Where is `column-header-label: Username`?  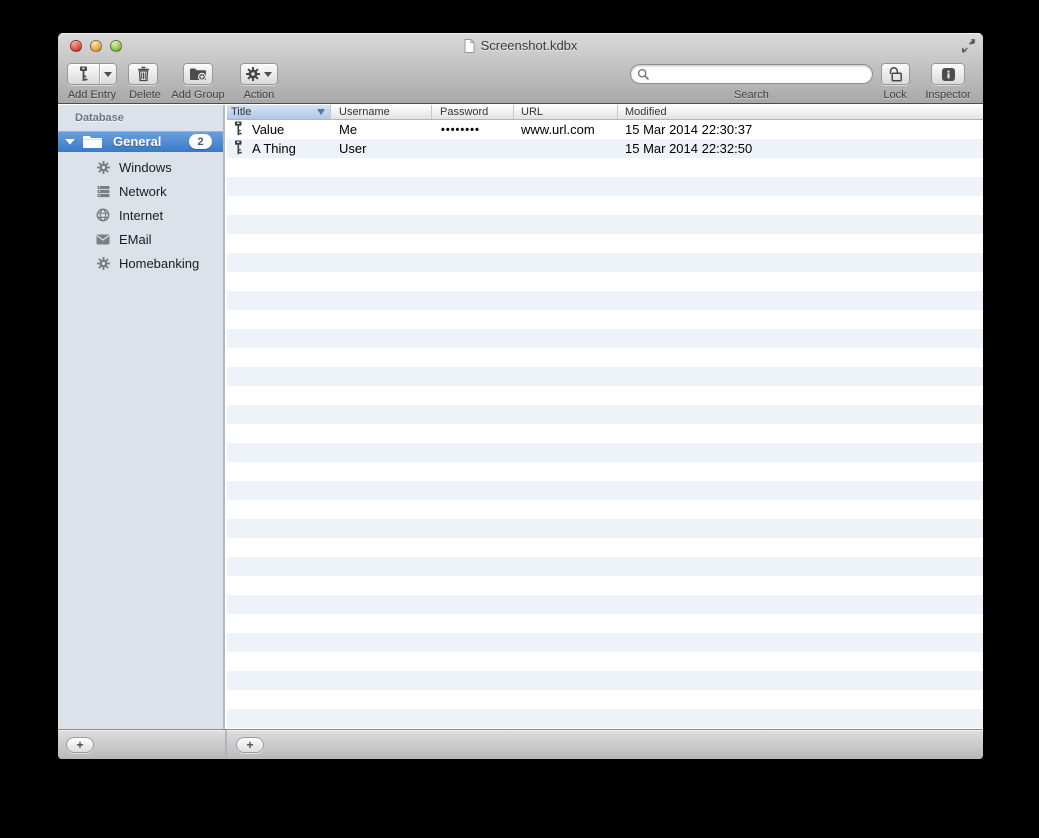
column-header-label: Username is located at coordinates (364, 112).